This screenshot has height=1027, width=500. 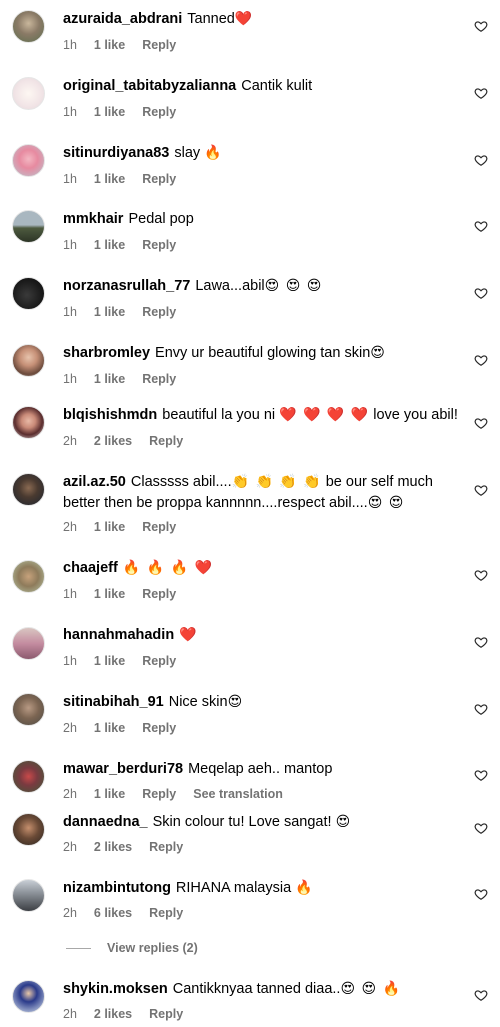 I want to click on comment-text-continued: love you abil!, so click(x=415, y=415).